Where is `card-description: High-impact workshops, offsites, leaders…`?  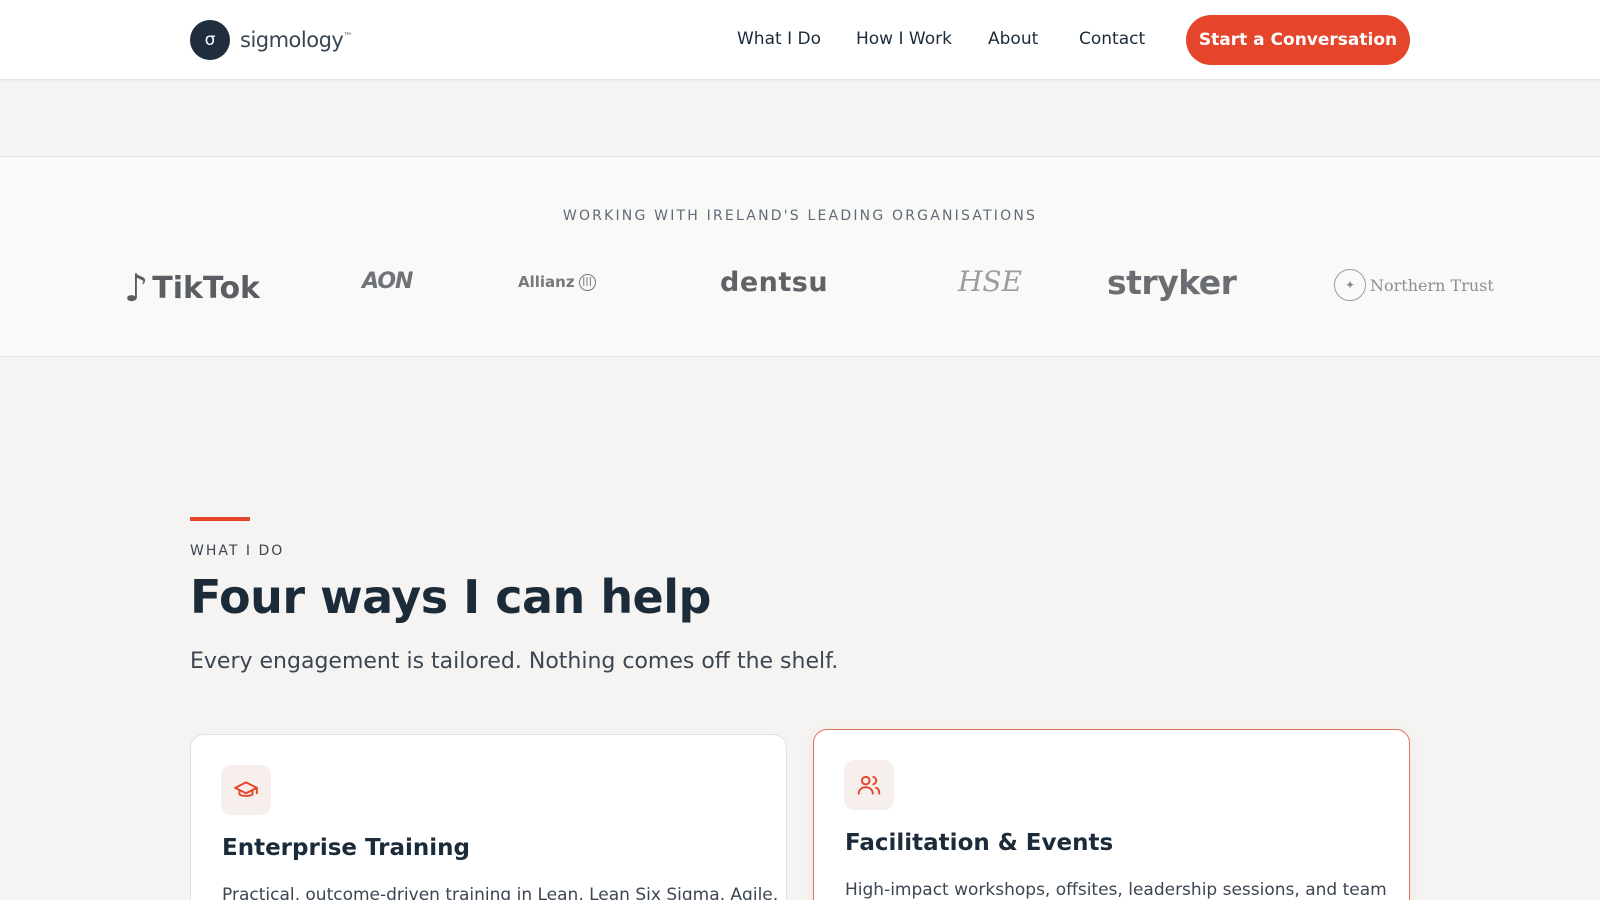 card-description: High-impact workshops, offsites, leaders… is located at coordinates (1116, 890).